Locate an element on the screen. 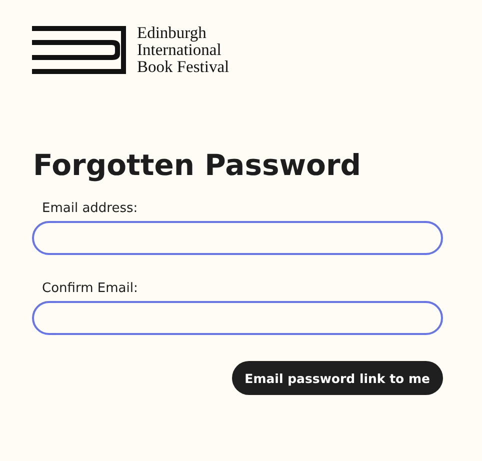  logo-text: Book Festival is located at coordinates (183, 66).